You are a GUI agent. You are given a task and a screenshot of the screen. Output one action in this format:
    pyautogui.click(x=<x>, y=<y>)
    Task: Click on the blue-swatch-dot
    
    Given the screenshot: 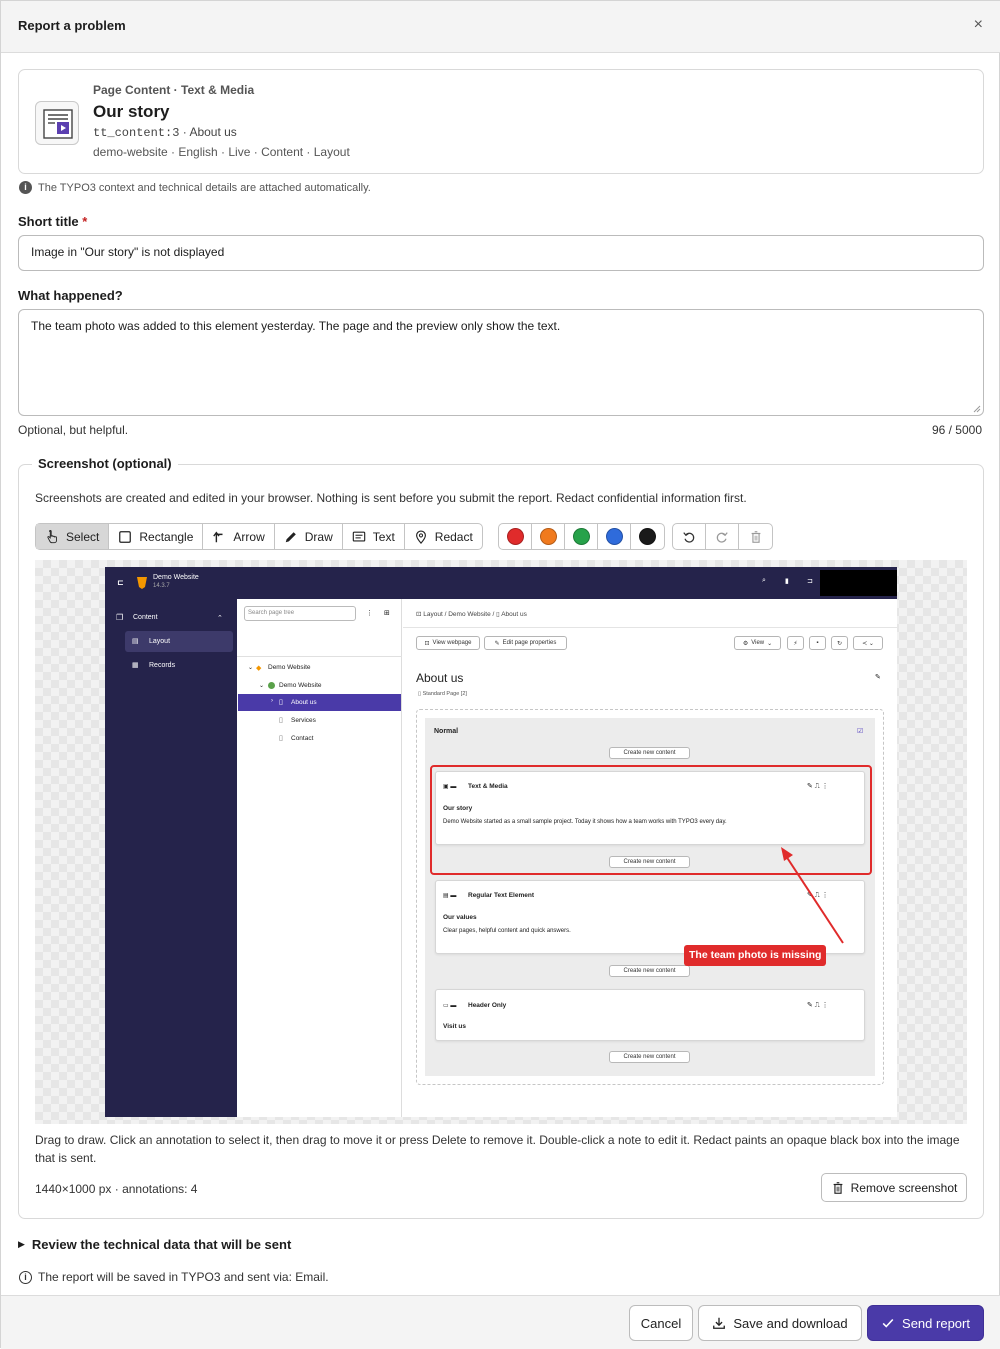 What is the action you would take?
    pyautogui.click(x=614, y=536)
    